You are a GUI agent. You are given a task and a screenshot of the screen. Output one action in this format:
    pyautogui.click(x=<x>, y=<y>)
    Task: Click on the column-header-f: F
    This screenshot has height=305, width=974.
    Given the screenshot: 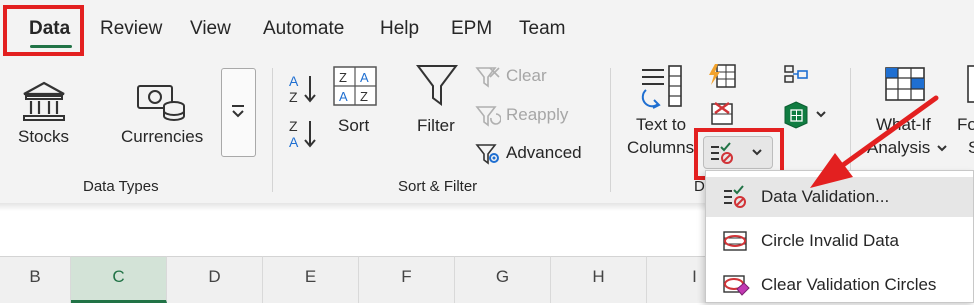 What is the action you would take?
    pyautogui.click(x=407, y=279)
    